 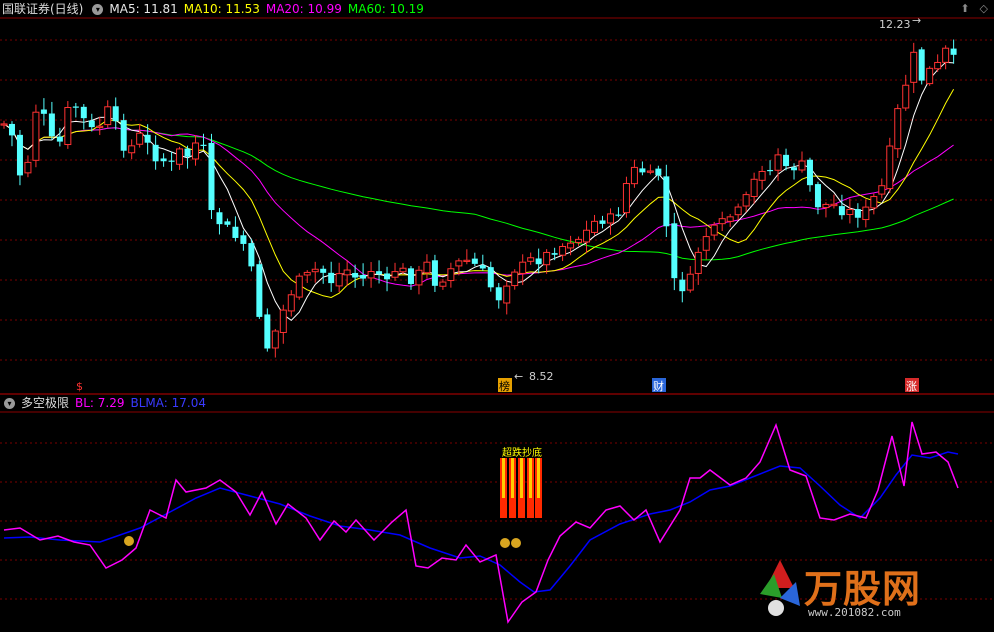 What do you see at coordinates (911, 386) in the screenshot?
I see `marker-zhang-text: 涨` at bounding box center [911, 386].